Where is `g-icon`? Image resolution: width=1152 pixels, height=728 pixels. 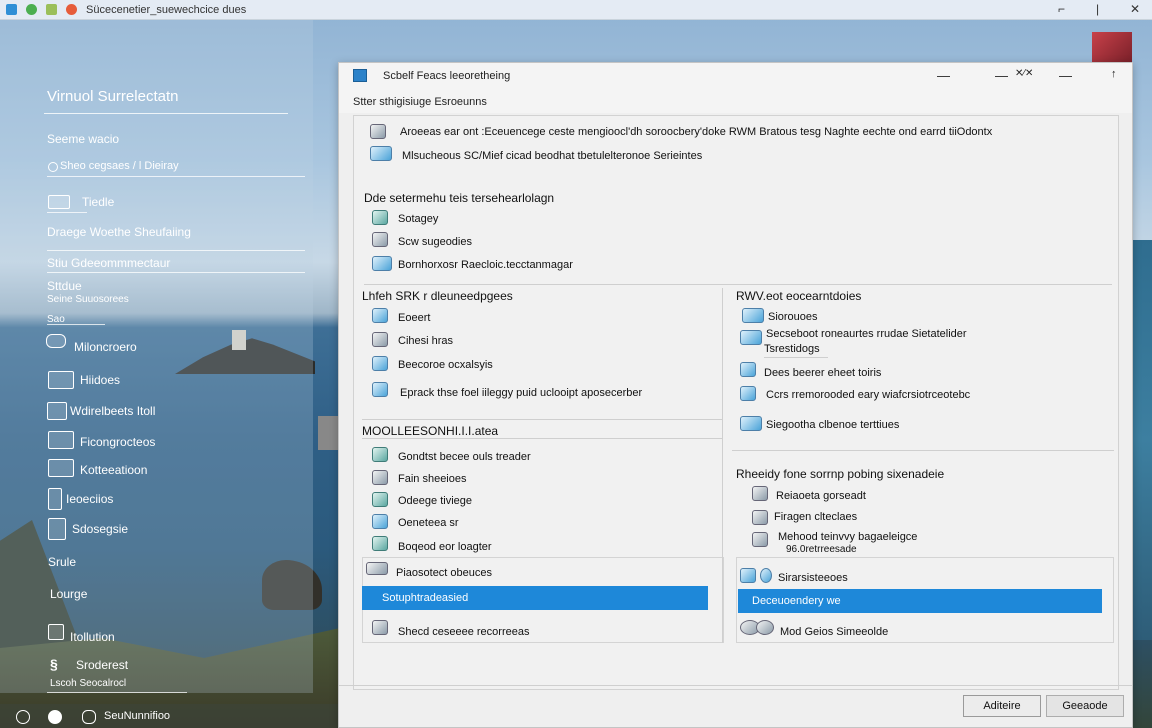 g-icon is located at coordinates (71, 9).